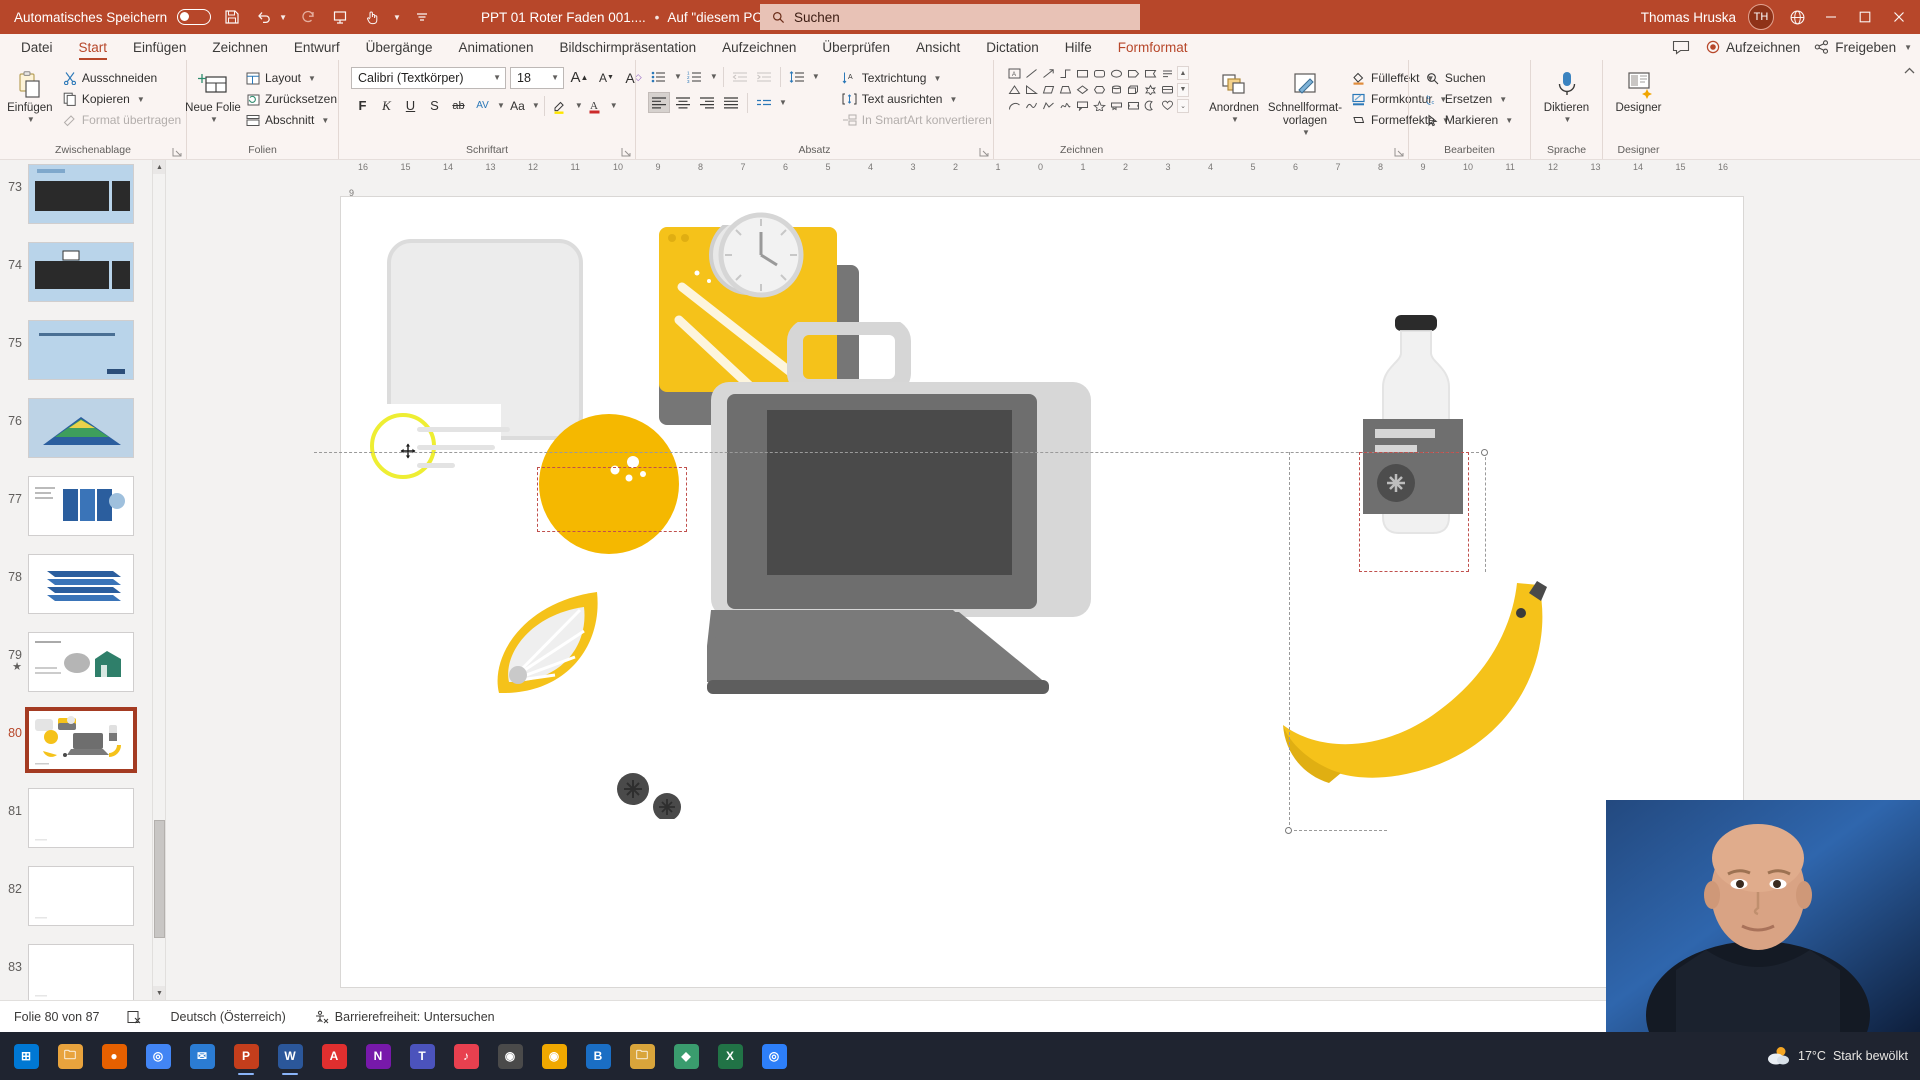  I want to click on taskbar-designer: ◆, so click(686, 1056).